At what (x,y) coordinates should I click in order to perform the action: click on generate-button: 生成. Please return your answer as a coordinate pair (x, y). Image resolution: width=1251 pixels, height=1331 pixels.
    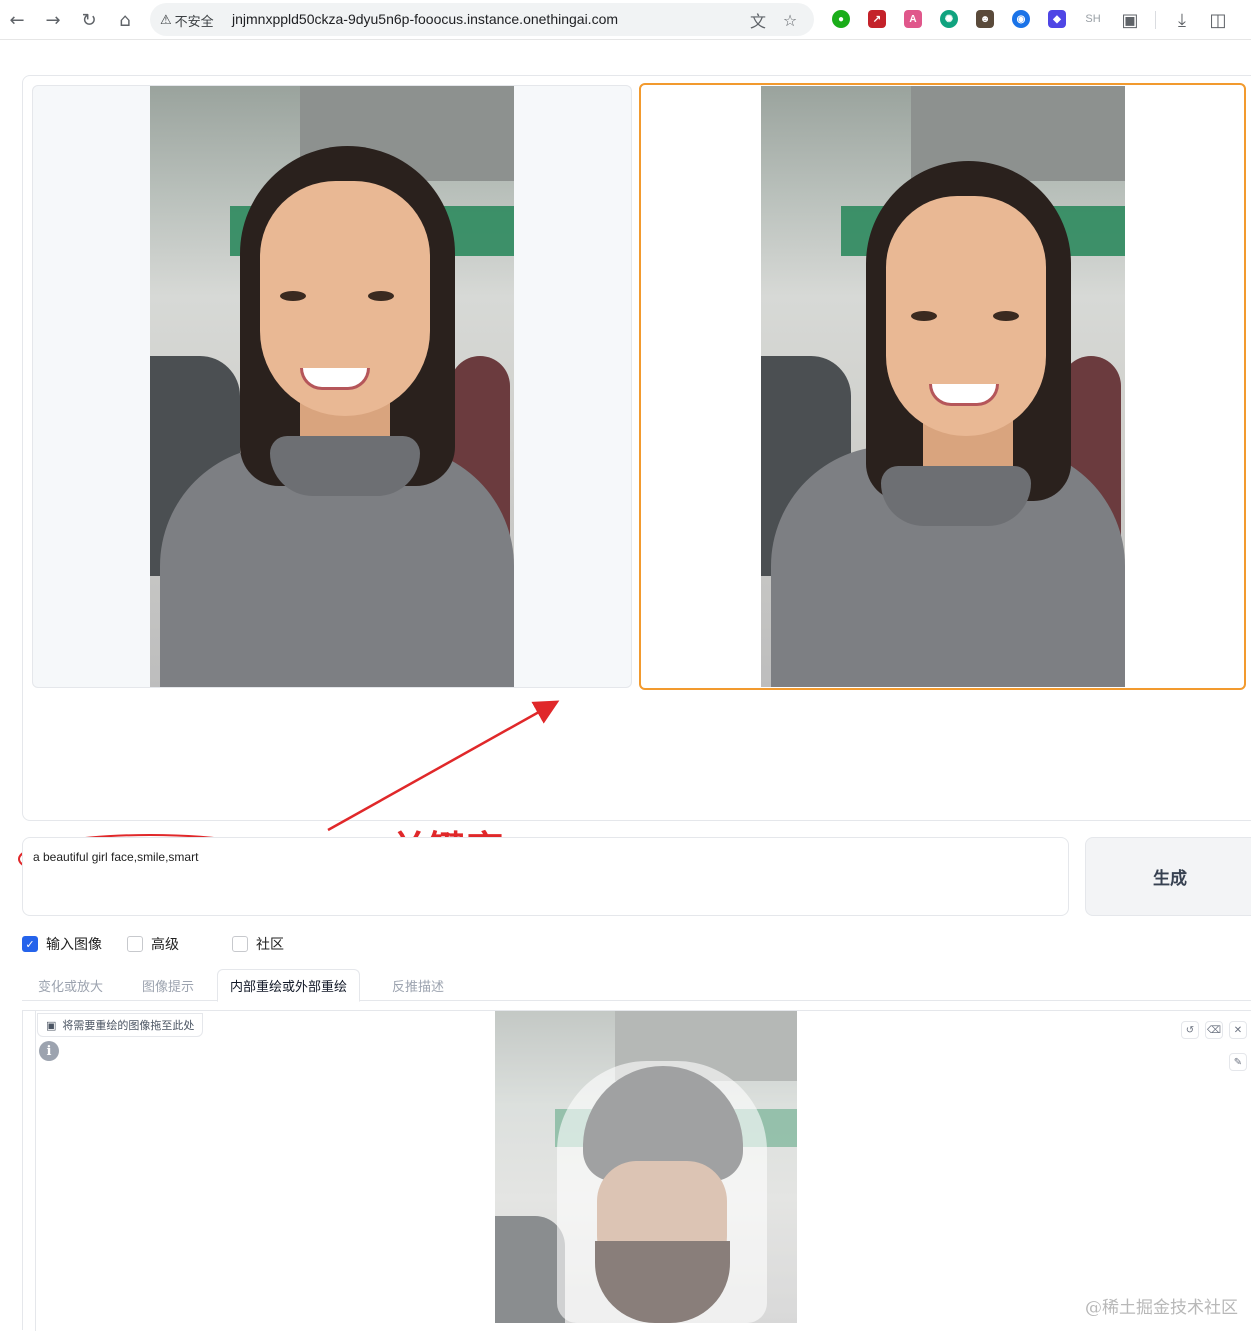
    Looking at the image, I should click on (1168, 876).